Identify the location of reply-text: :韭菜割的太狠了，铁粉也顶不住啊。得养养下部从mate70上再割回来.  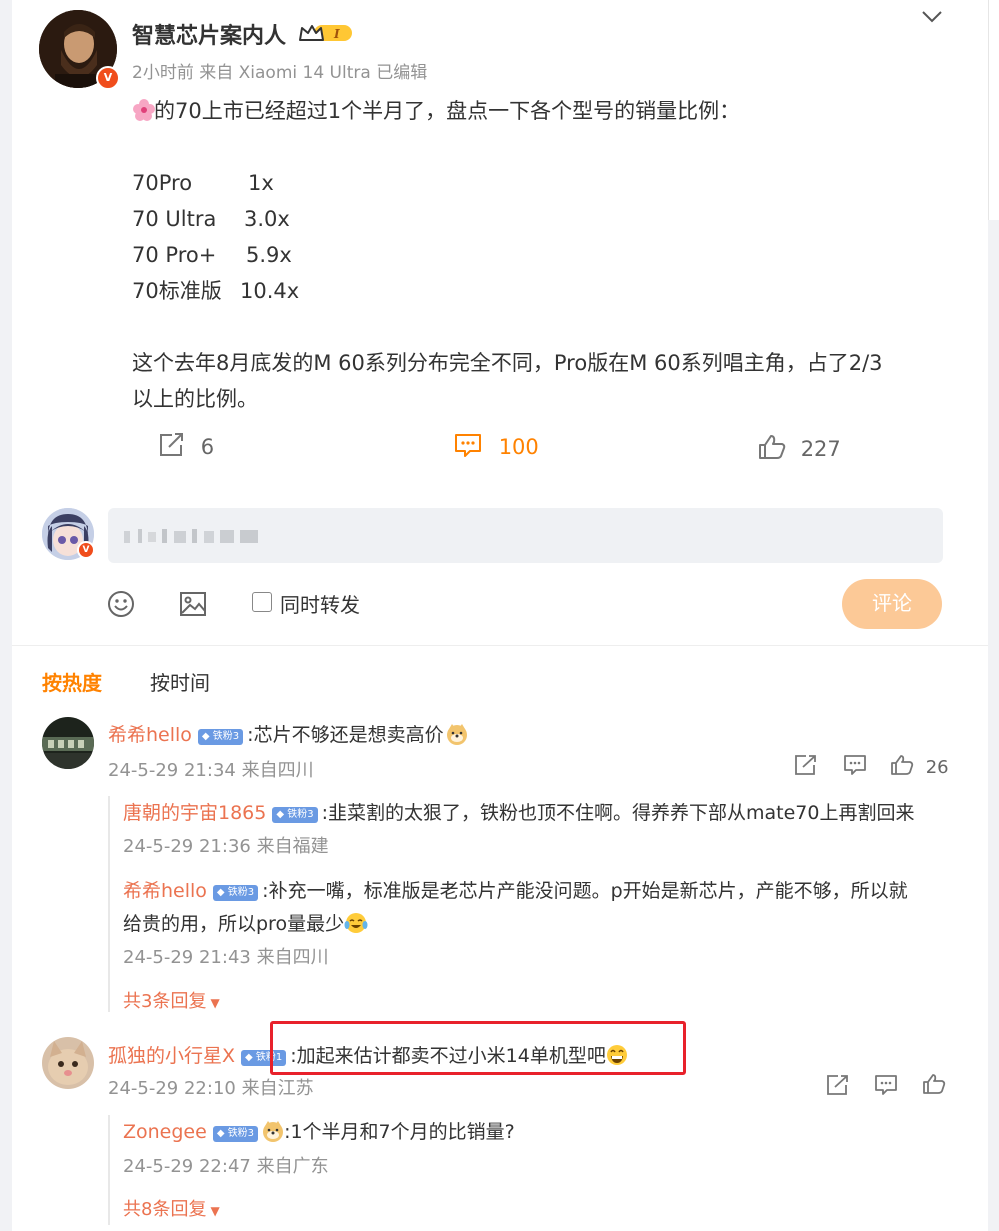
(618, 813).